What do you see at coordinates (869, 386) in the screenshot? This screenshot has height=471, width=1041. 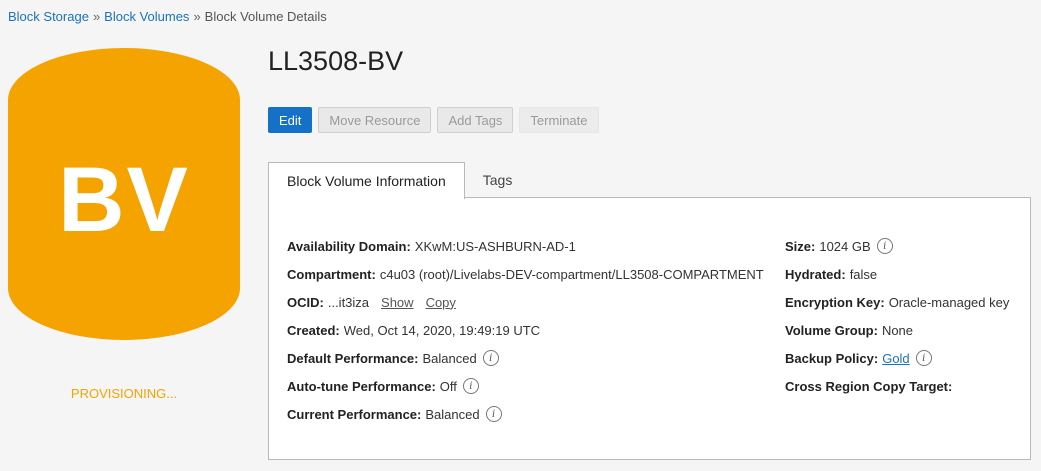 I see `cross-region-copy-target-label: Cross Region Copy Target:` at bounding box center [869, 386].